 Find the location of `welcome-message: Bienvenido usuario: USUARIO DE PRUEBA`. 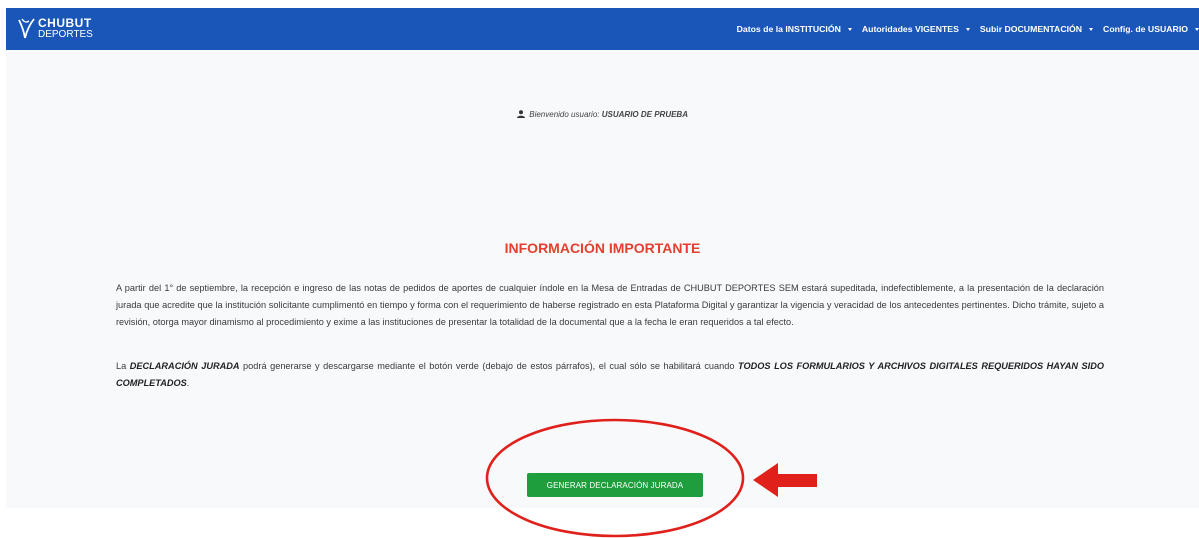

welcome-message: Bienvenido usuario: USUARIO DE PRUEBA is located at coordinates (602, 114).